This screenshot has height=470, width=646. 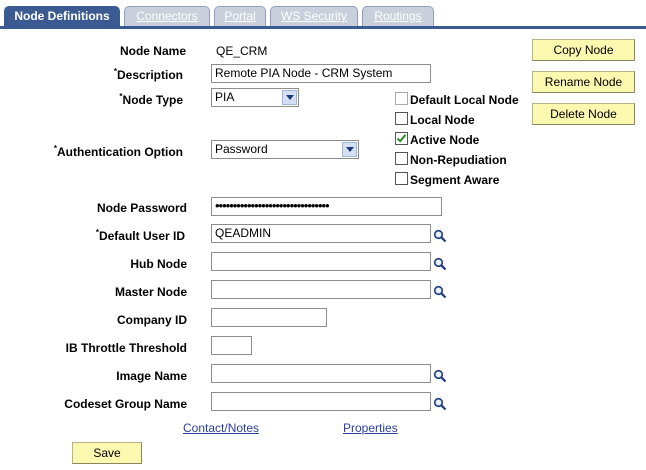 I want to click on node-type-selected: PIA, so click(x=225, y=97).